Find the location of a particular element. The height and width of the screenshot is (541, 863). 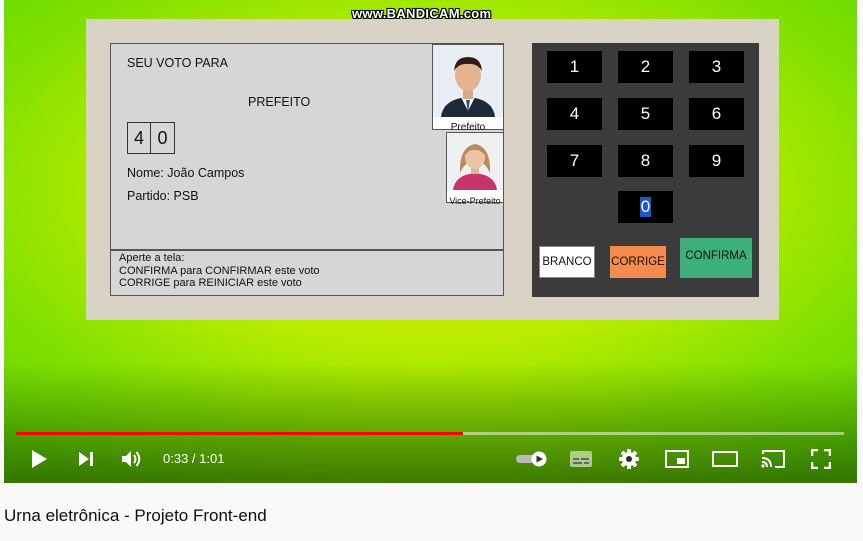

theater-mode-button is located at coordinates (725, 459).